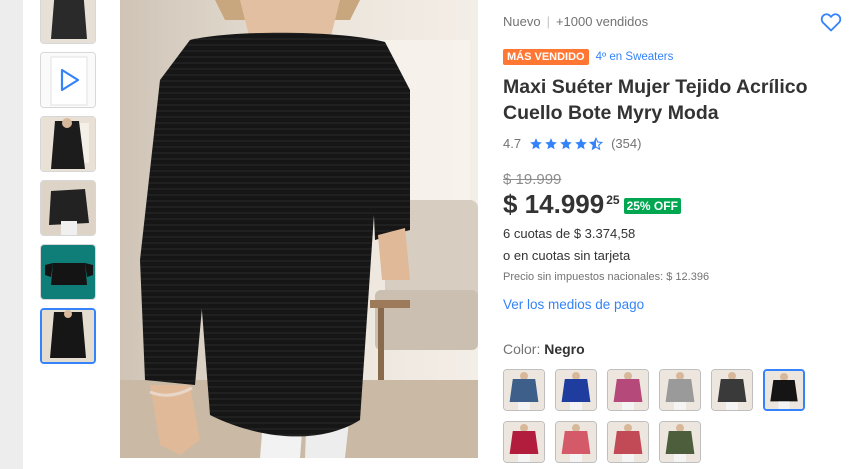 Image resolution: width=862 pixels, height=469 pixels. What do you see at coordinates (11, 234) in the screenshot?
I see `page-edge` at bounding box center [11, 234].